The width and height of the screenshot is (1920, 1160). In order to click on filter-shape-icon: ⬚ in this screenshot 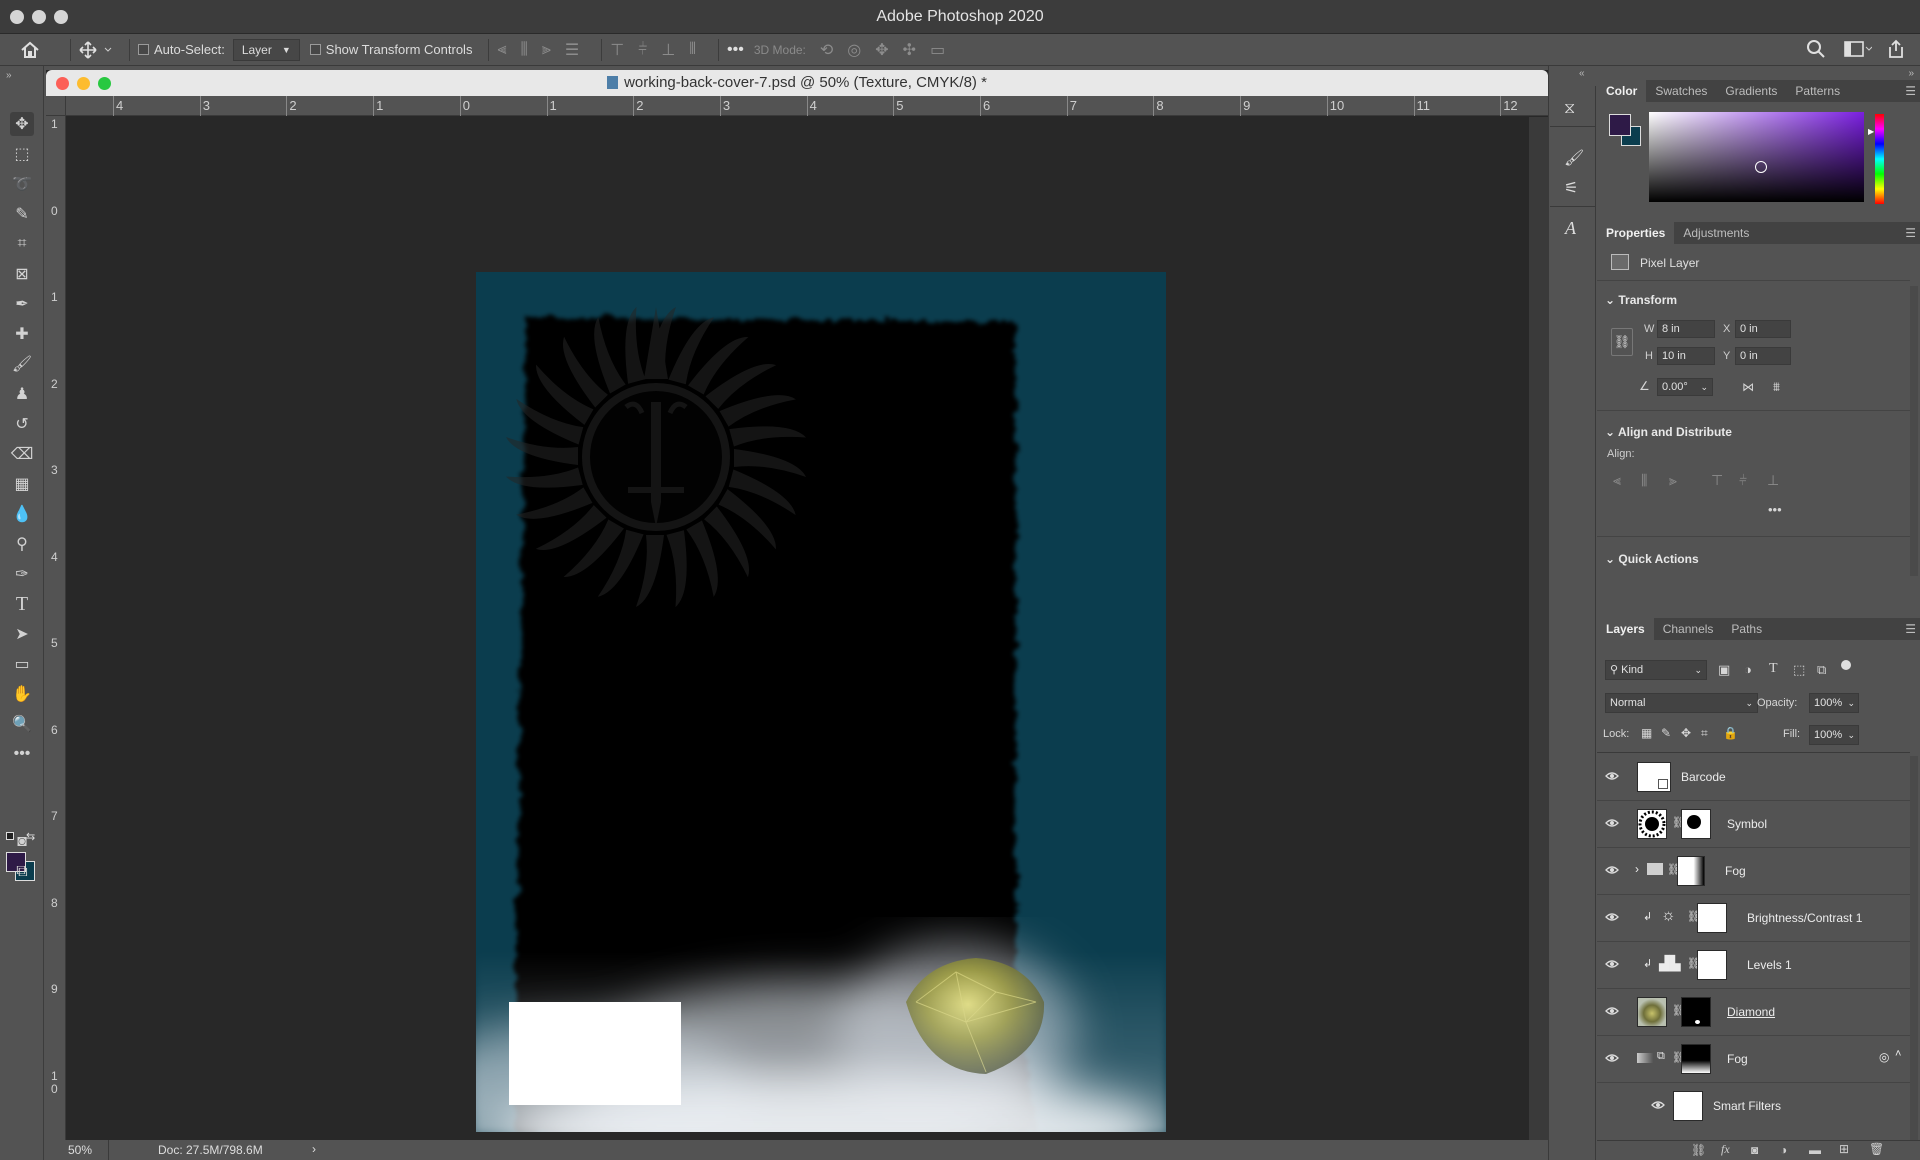, I will do `click(1799, 670)`.